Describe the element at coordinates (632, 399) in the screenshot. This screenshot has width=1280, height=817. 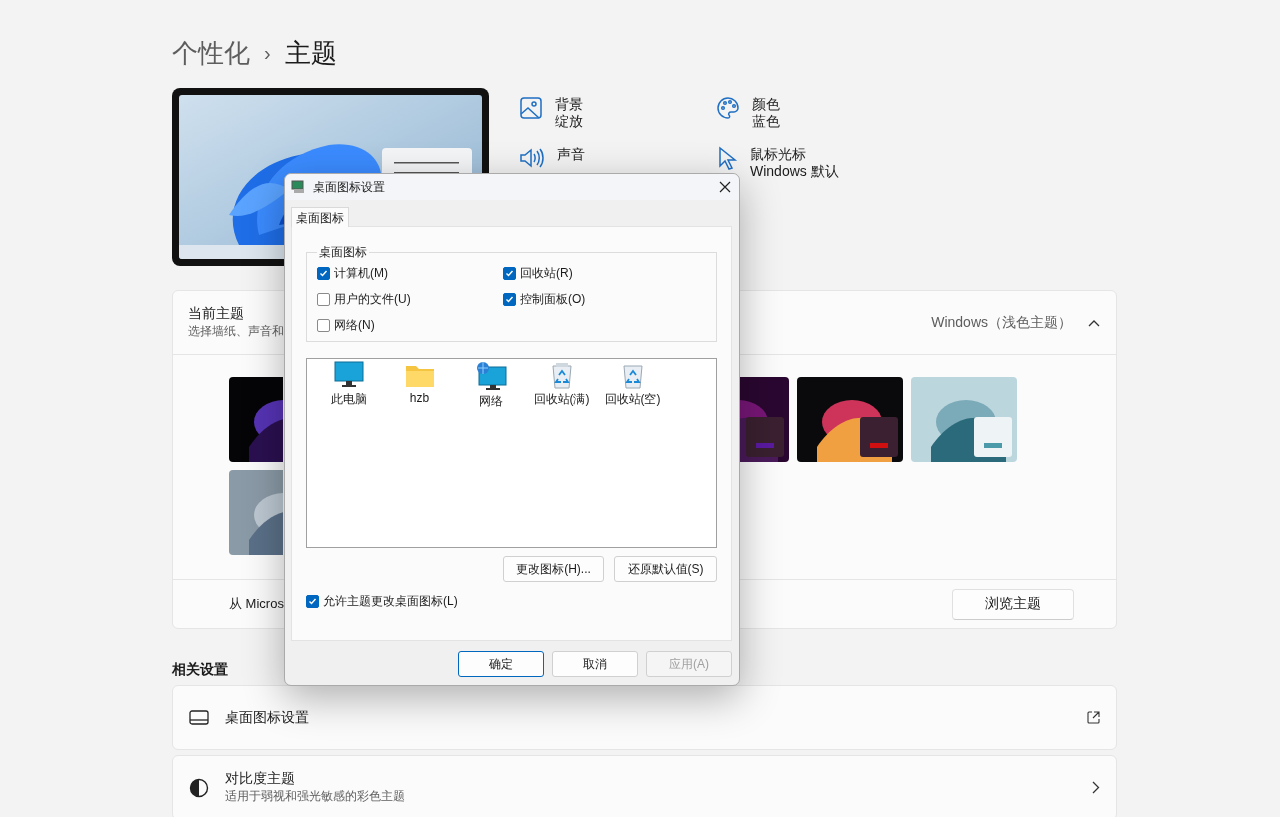
I see `icon-label: 回收站(空)` at that location.